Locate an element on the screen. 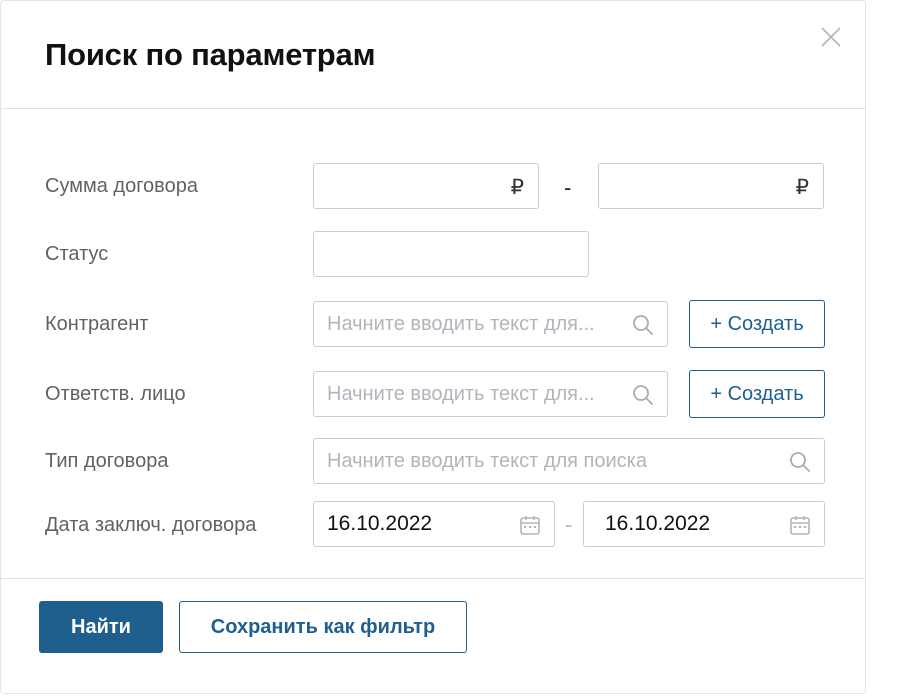 Image resolution: width=904 pixels, height=698 pixels. responsible-input is located at coordinates (490, 394).